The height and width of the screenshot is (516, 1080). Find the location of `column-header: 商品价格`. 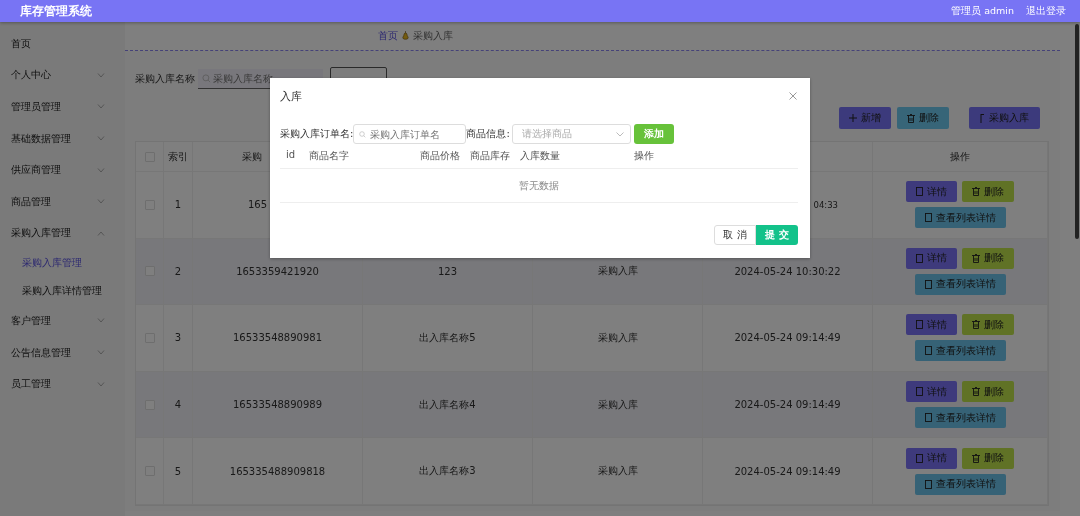

column-header: 商品价格 is located at coordinates (440, 156).